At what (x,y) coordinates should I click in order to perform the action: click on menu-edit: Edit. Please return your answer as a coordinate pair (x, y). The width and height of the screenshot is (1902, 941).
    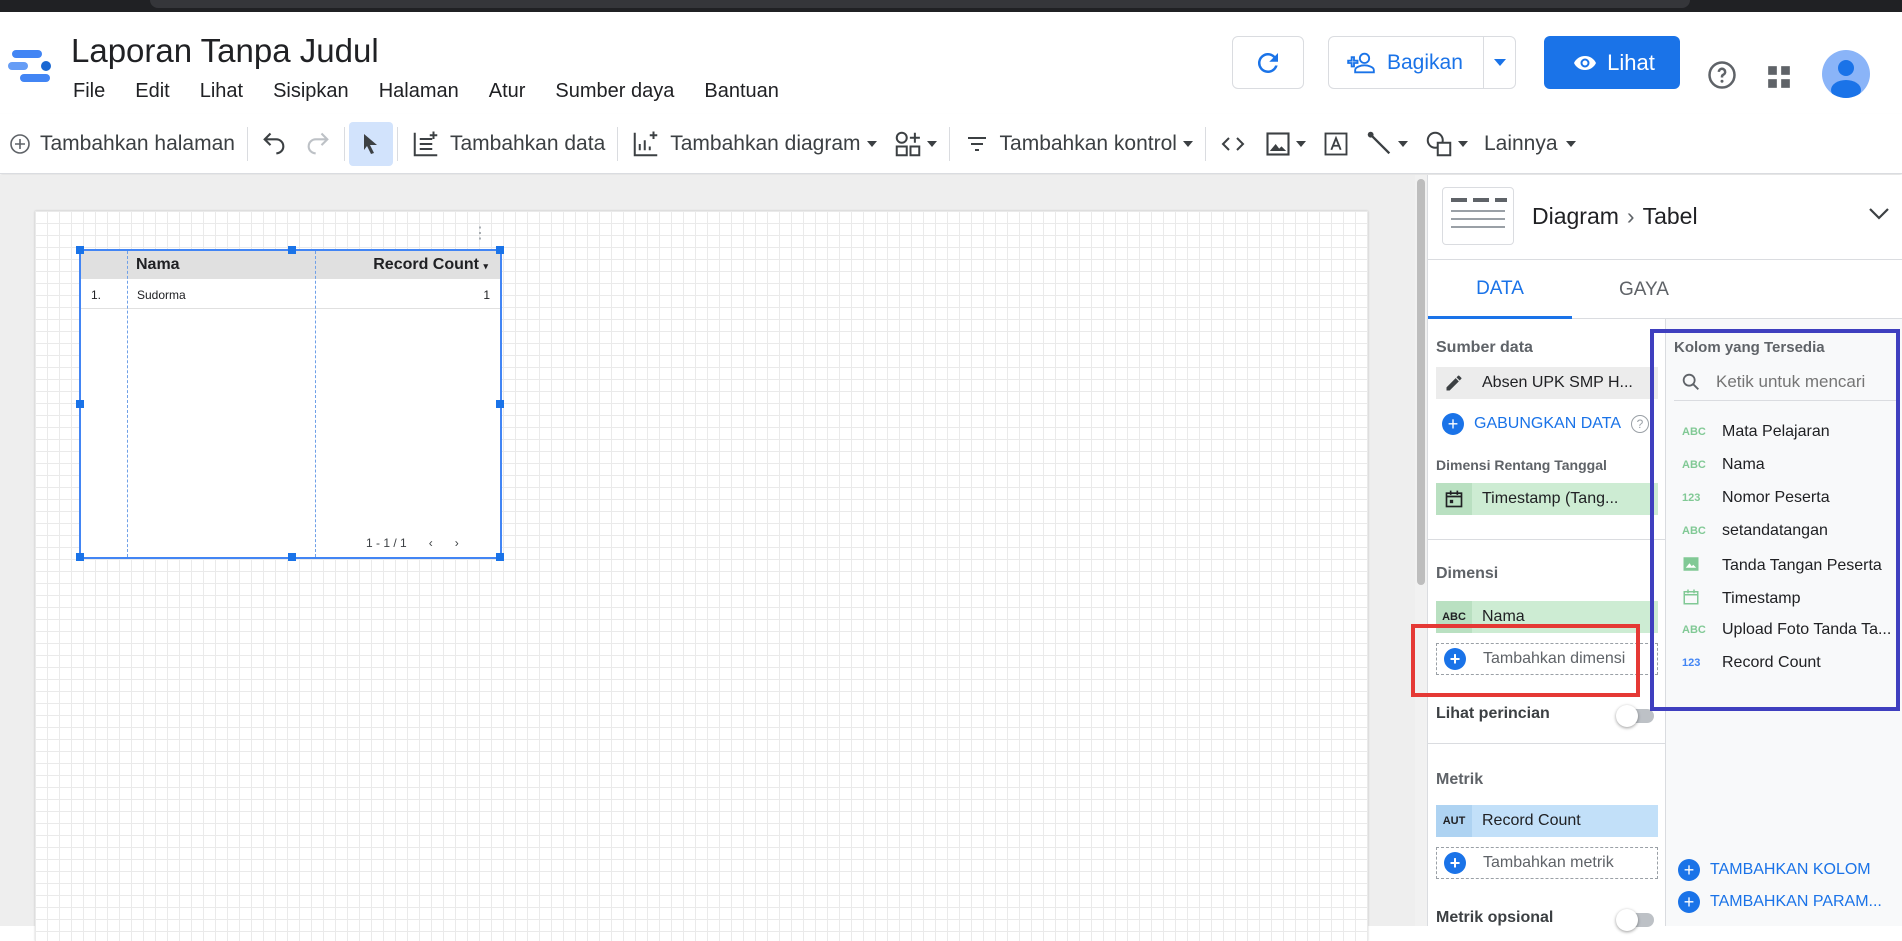
    Looking at the image, I should click on (152, 91).